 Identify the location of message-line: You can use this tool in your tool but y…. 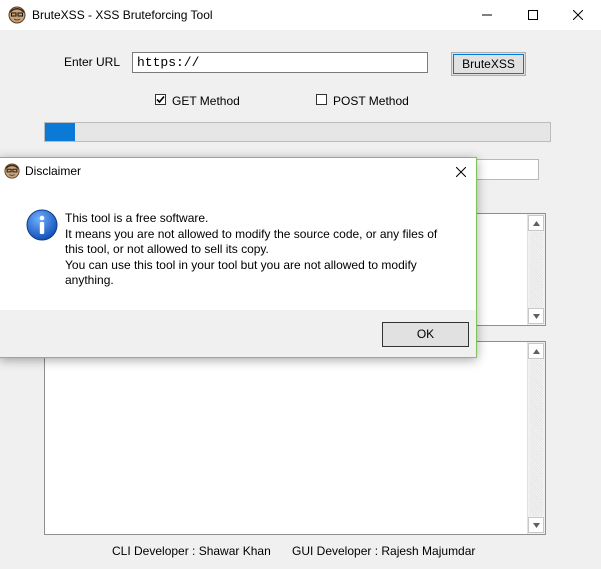
(241, 264).